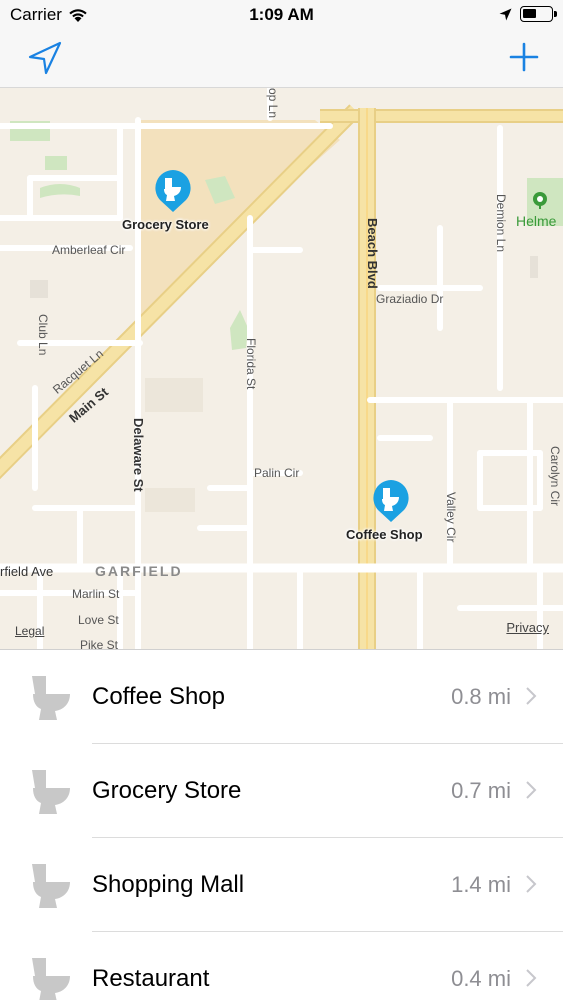  Describe the element at coordinates (167, 790) in the screenshot. I see `place-name: Grocery Store` at that location.